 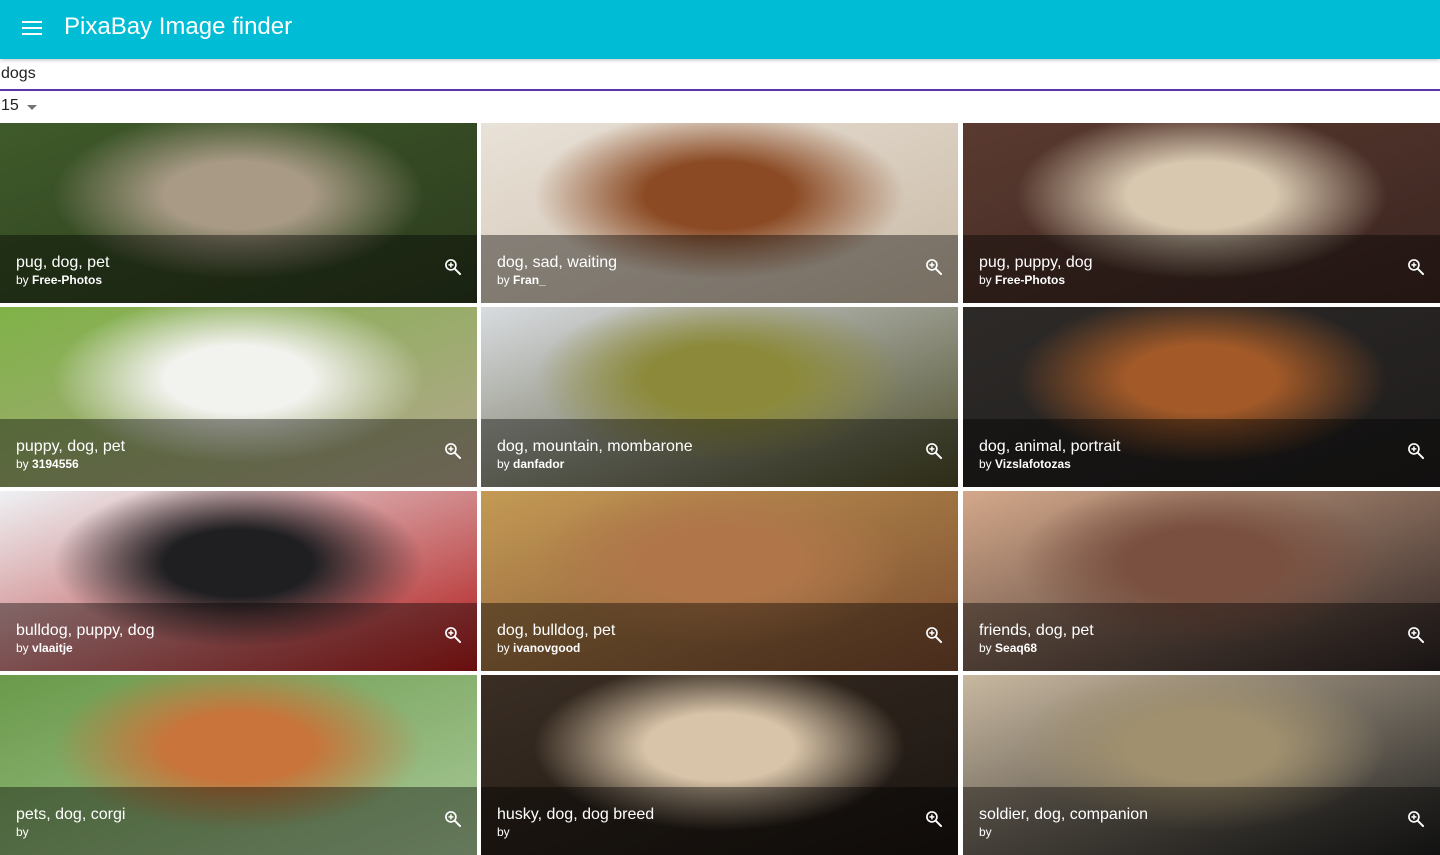 I want to click on amount-selected-value: 15, so click(x=10, y=105).